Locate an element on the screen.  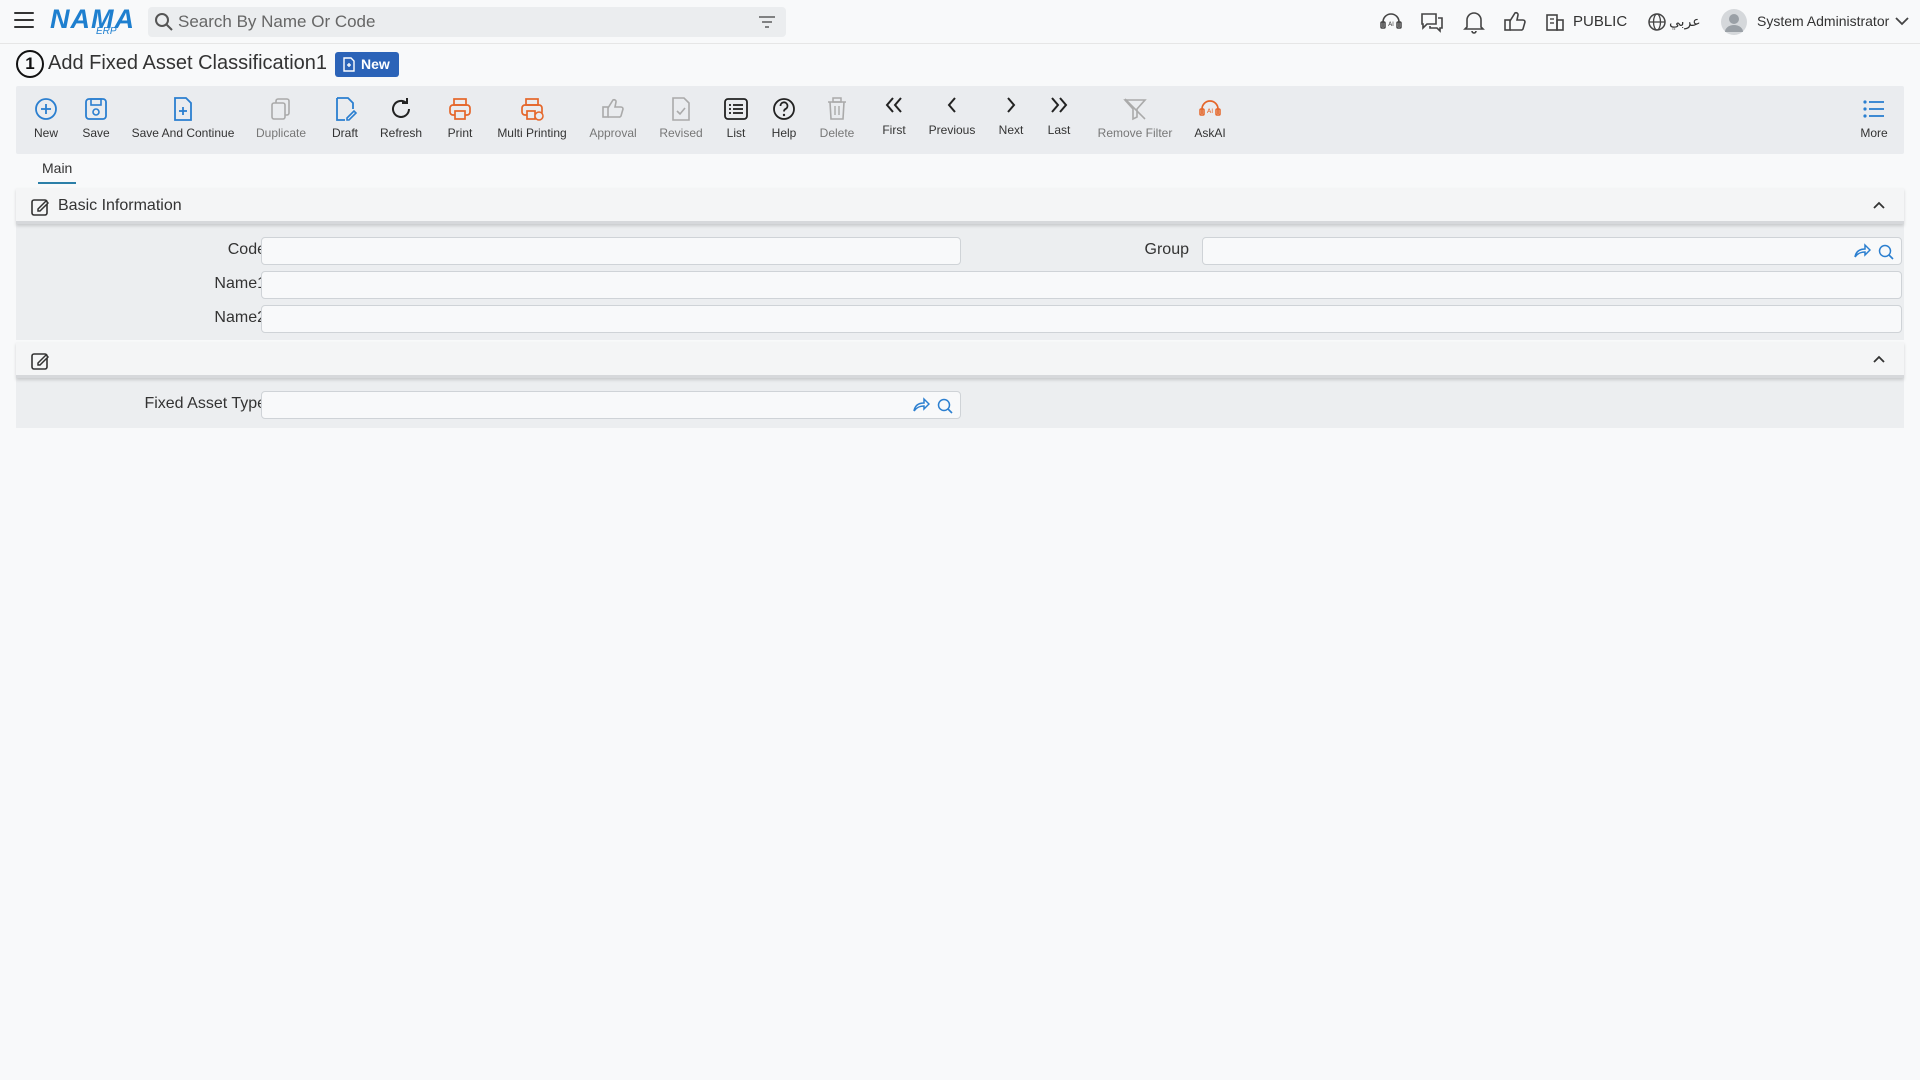
askai-button: AI AskAI is located at coordinates (1210, 120).